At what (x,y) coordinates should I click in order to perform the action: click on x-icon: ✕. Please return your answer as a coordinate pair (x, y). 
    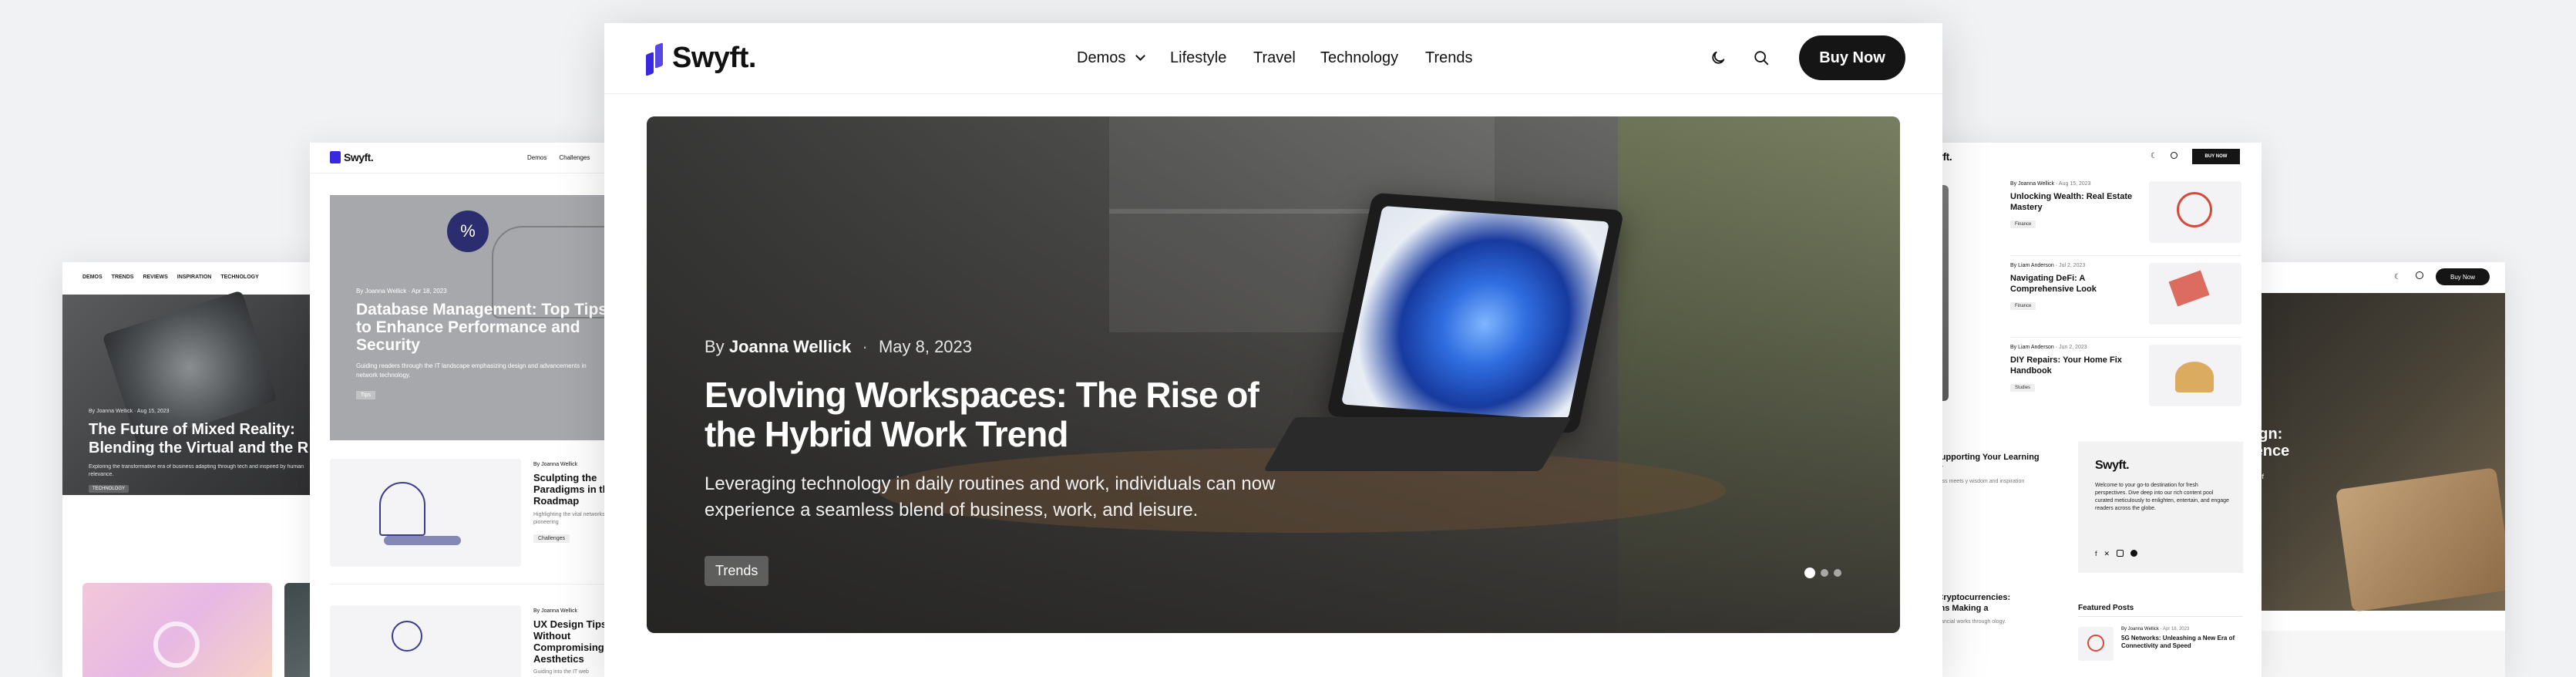
    Looking at the image, I should click on (2107, 554).